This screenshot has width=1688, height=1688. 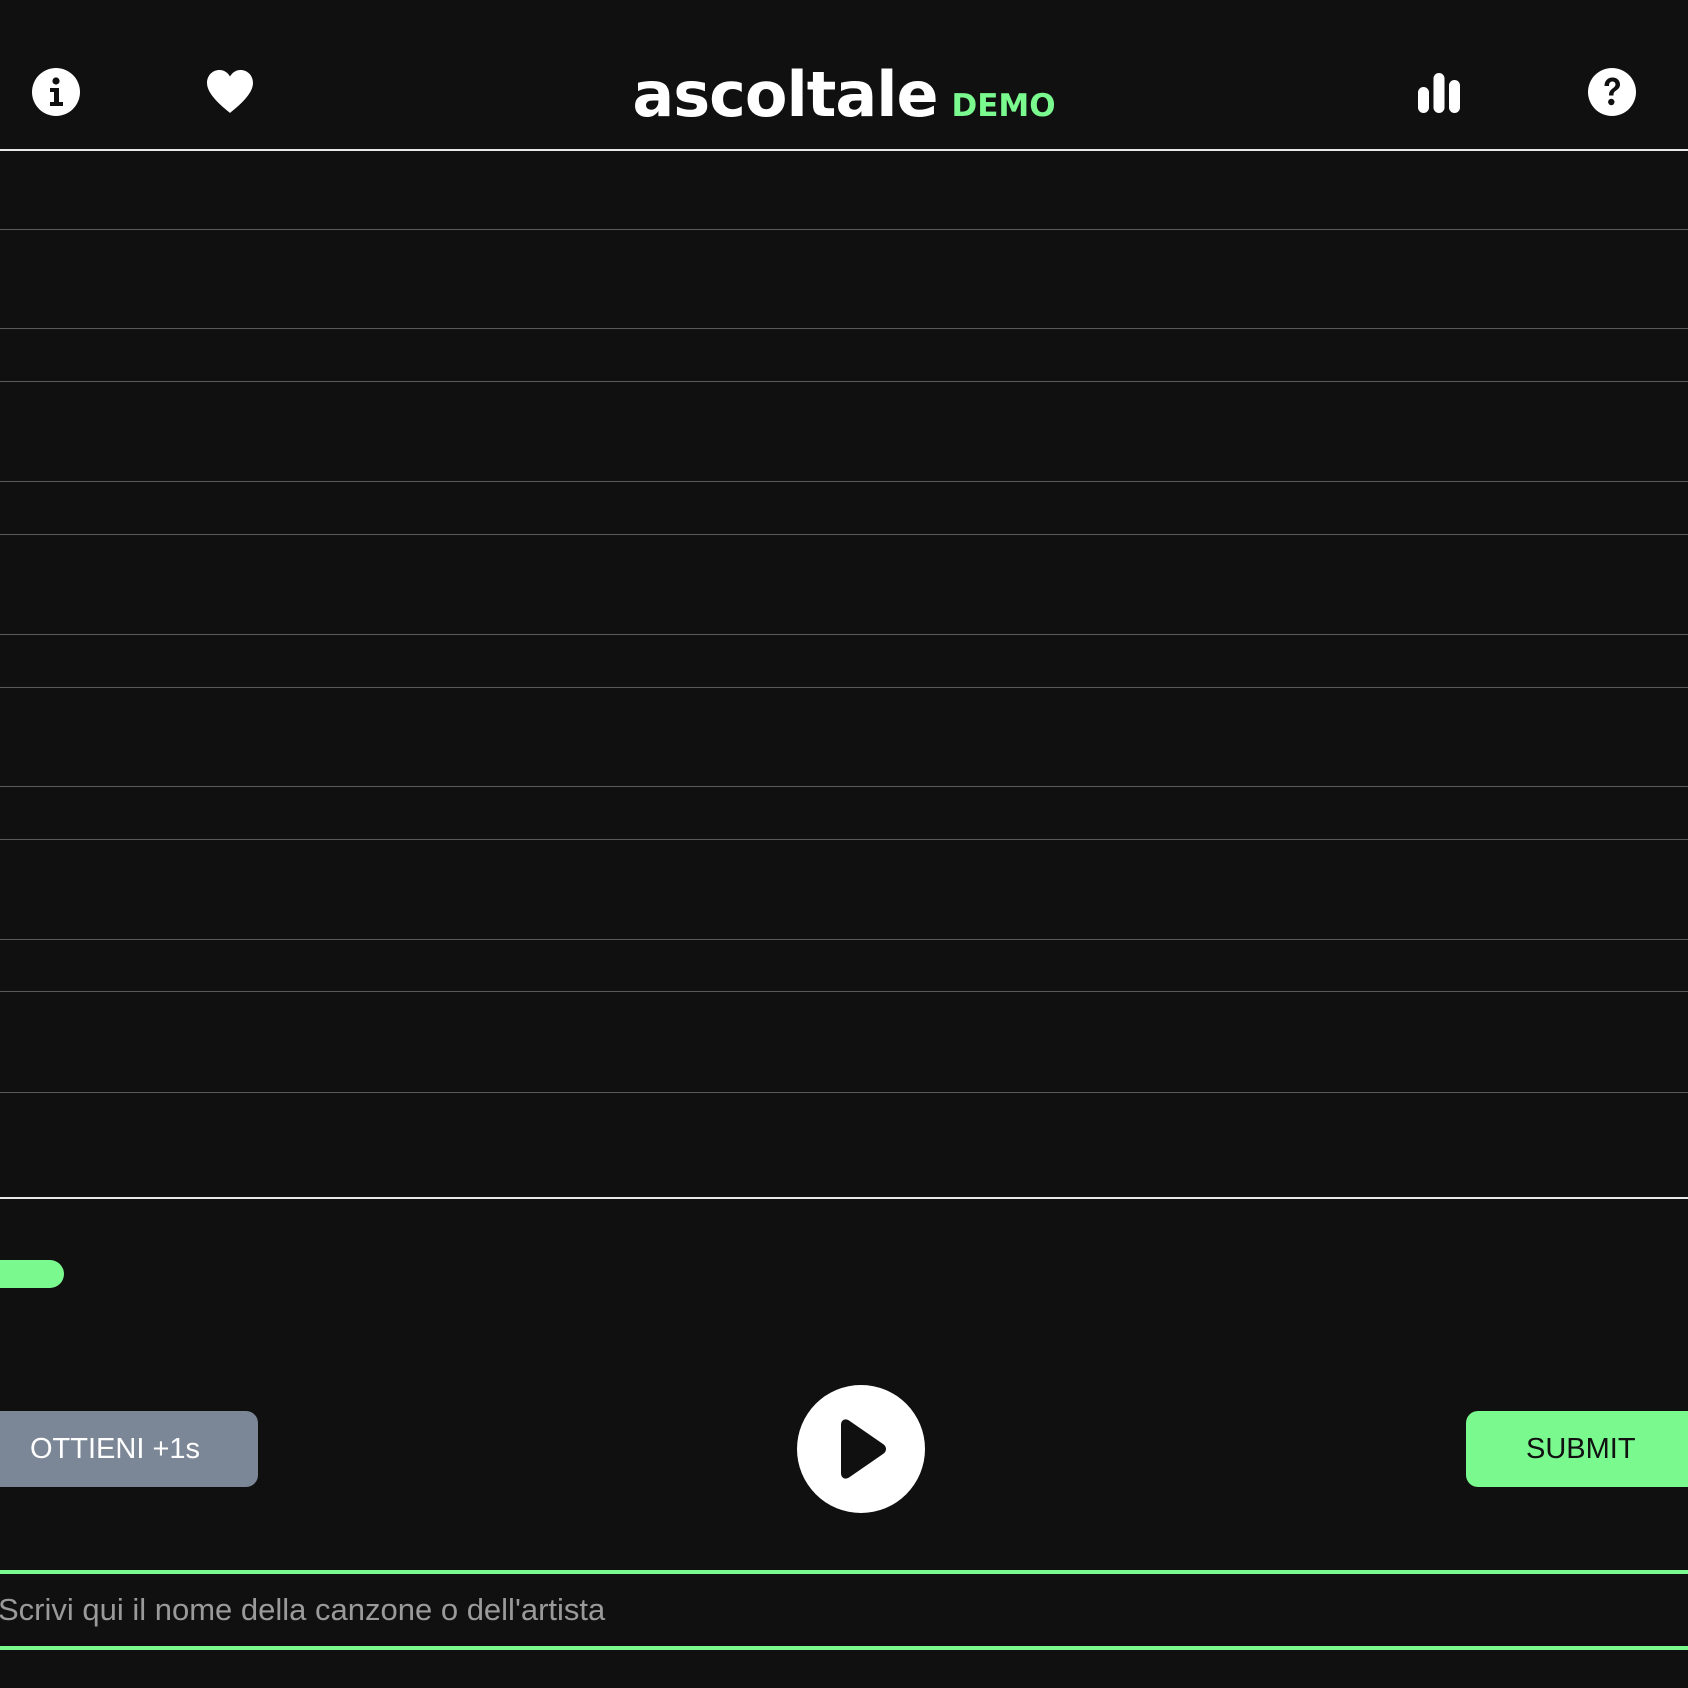 I want to click on stats-icon, so click(x=1439, y=92).